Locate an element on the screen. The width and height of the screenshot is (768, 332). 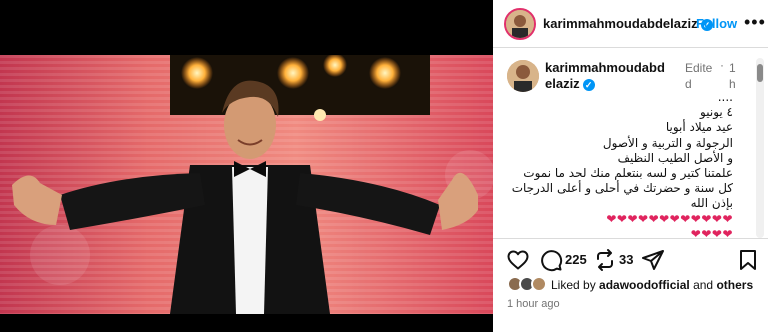
caption-line: بإذن الله is located at coordinates (711, 203).